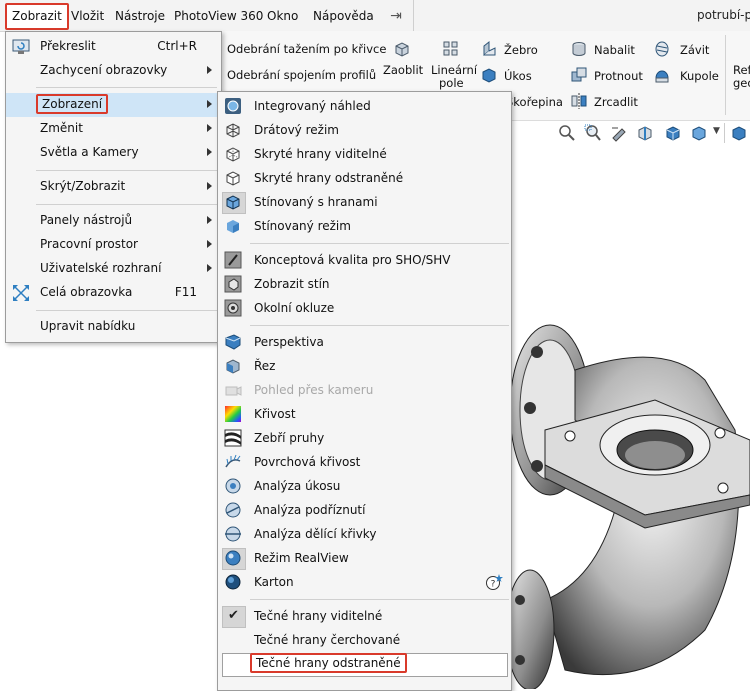  Describe the element at coordinates (113, 245) in the screenshot. I see `menu-item-pracovni-prostor: Pracovní prostor` at that location.